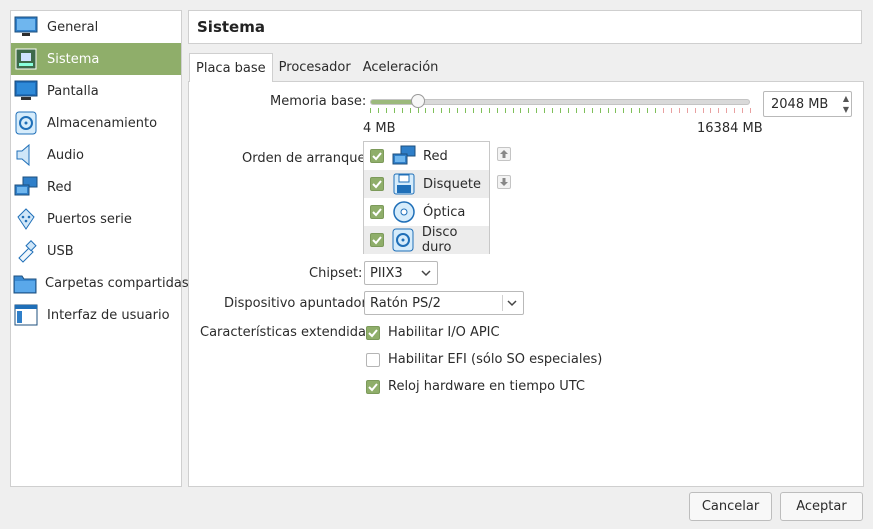 This screenshot has width=873, height=529. Describe the element at coordinates (512, 304) in the screenshot. I see `chevron-down-icon` at that location.